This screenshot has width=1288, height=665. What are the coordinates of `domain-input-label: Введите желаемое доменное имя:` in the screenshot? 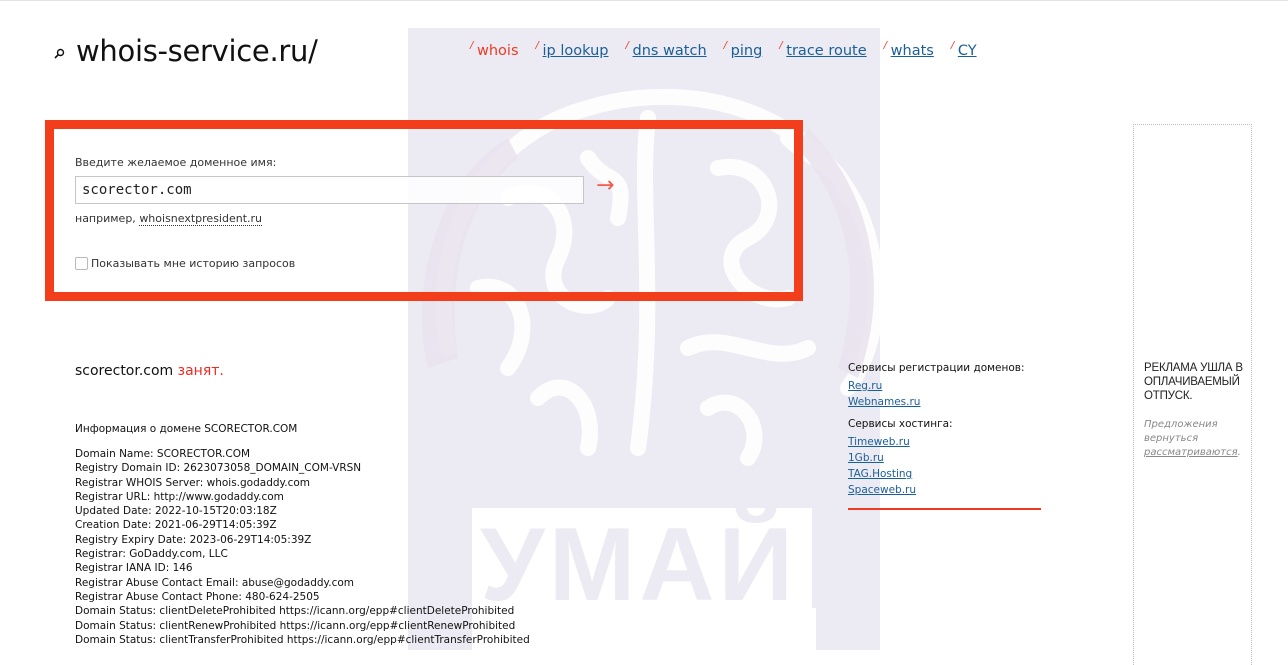 It's located at (176, 162).